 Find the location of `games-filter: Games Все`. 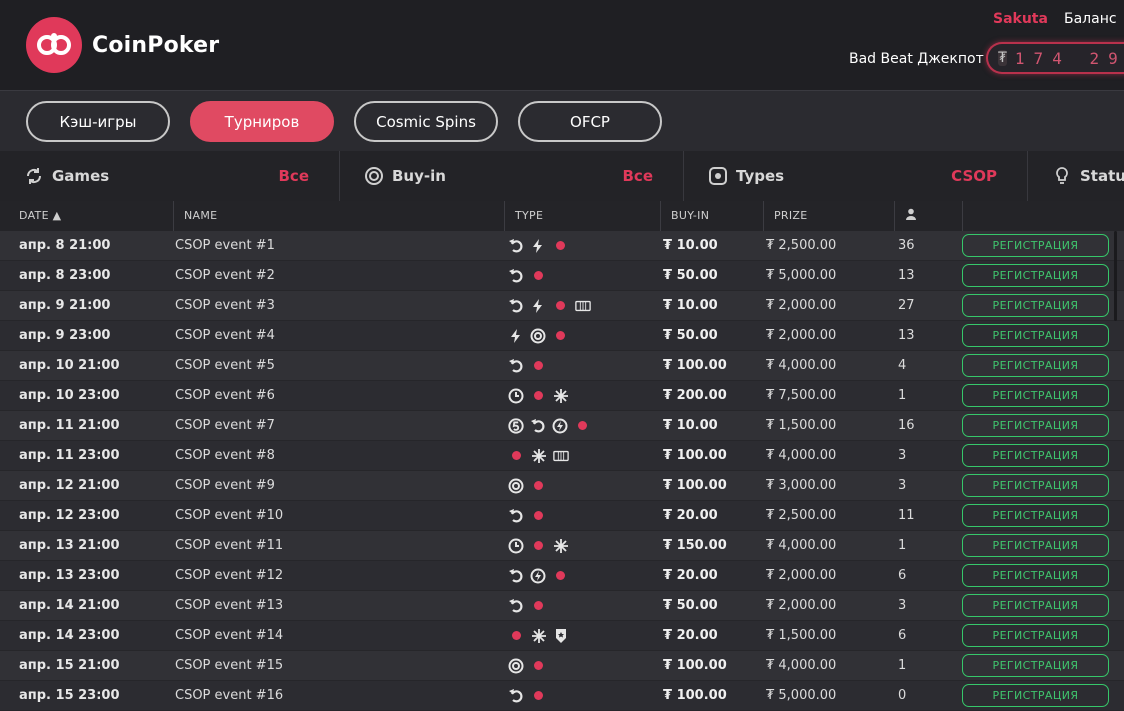

games-filter: Games Все is located at coordinates (170, 176).